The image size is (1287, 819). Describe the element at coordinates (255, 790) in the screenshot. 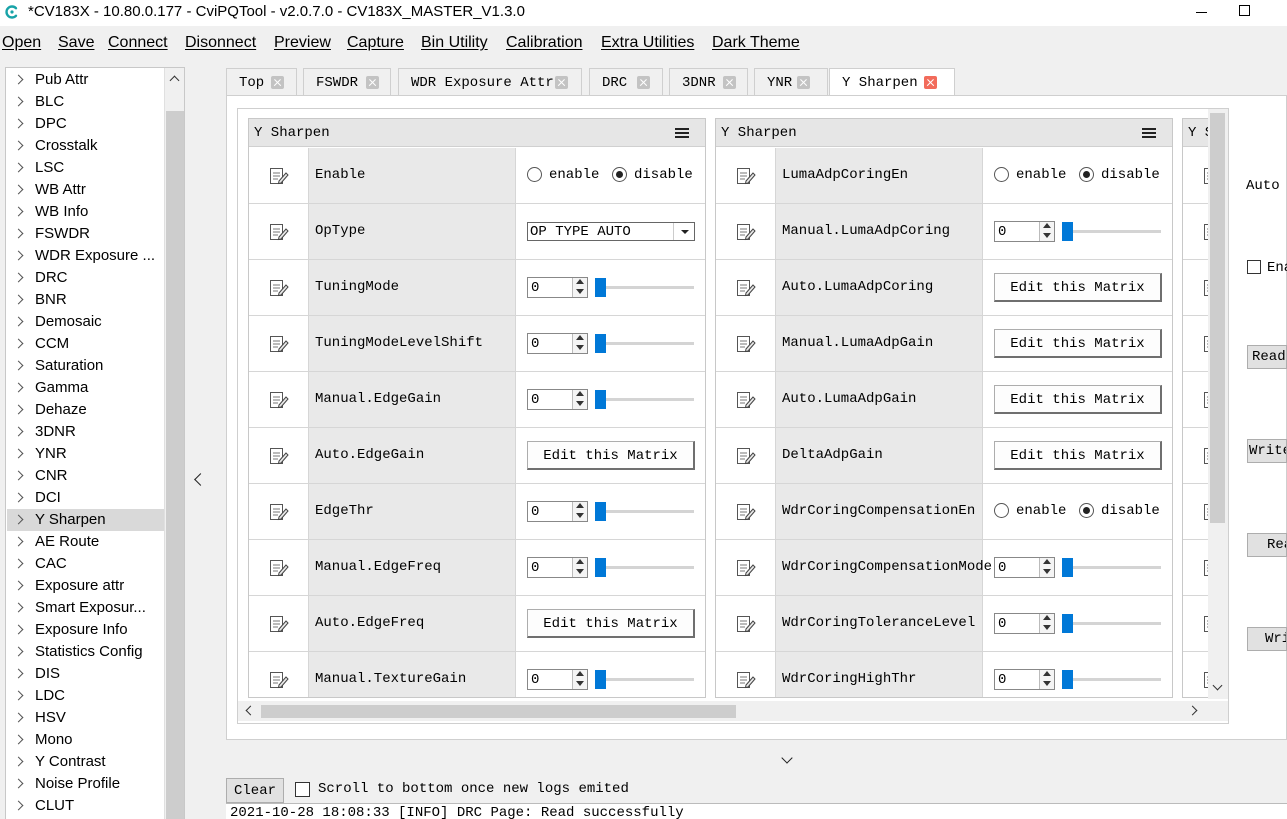

I see `clear-log-button: Clear` at that location.